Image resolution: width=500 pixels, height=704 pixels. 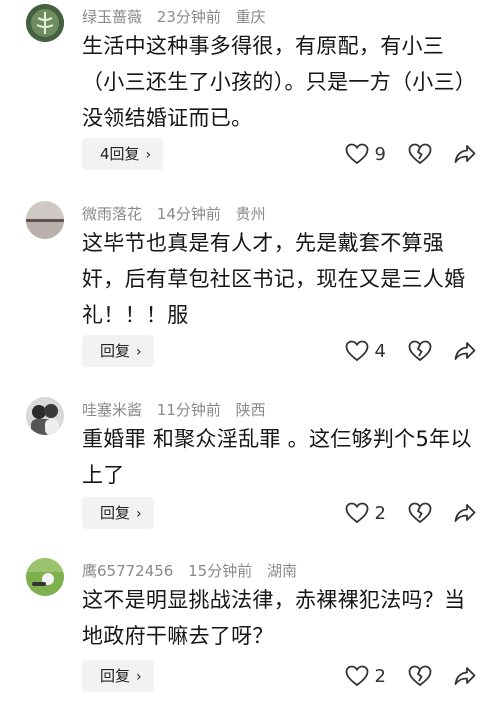 I want to click on comment-location: 重庆, so click(x=250, y=17).